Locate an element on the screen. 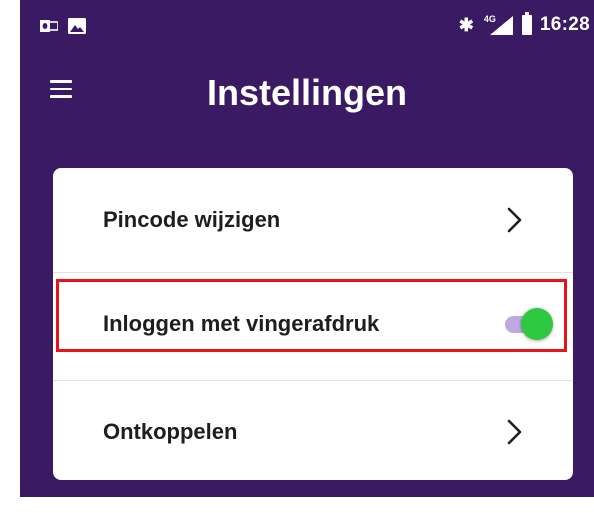 This screenshot has width=594, height=513. highlight-box is located at coordinates (311, 315).